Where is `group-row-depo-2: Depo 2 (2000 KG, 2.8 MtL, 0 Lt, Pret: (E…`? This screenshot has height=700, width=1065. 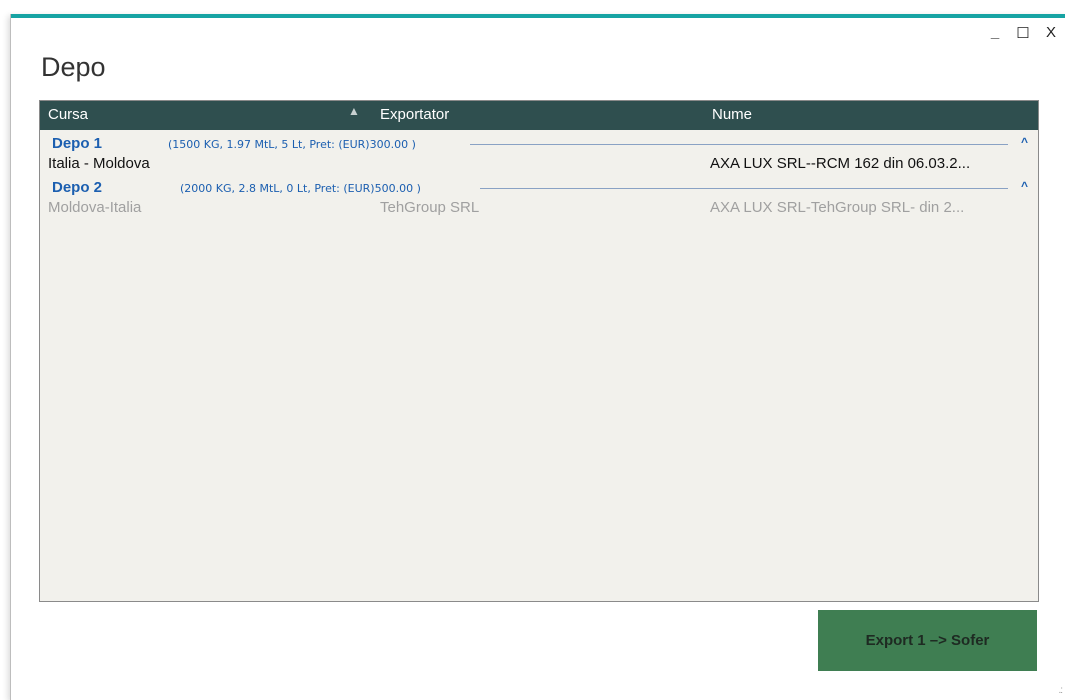
group-row-depo-2: Depo 2 (2000 KG, 2.8 MtL, 0 Lt, Pret: (E… is located at coordinates (539, 187).